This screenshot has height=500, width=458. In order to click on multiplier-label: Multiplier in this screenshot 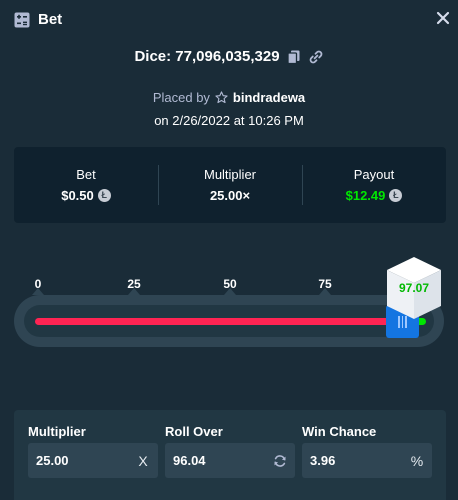, I will do `click(229, 174)`.